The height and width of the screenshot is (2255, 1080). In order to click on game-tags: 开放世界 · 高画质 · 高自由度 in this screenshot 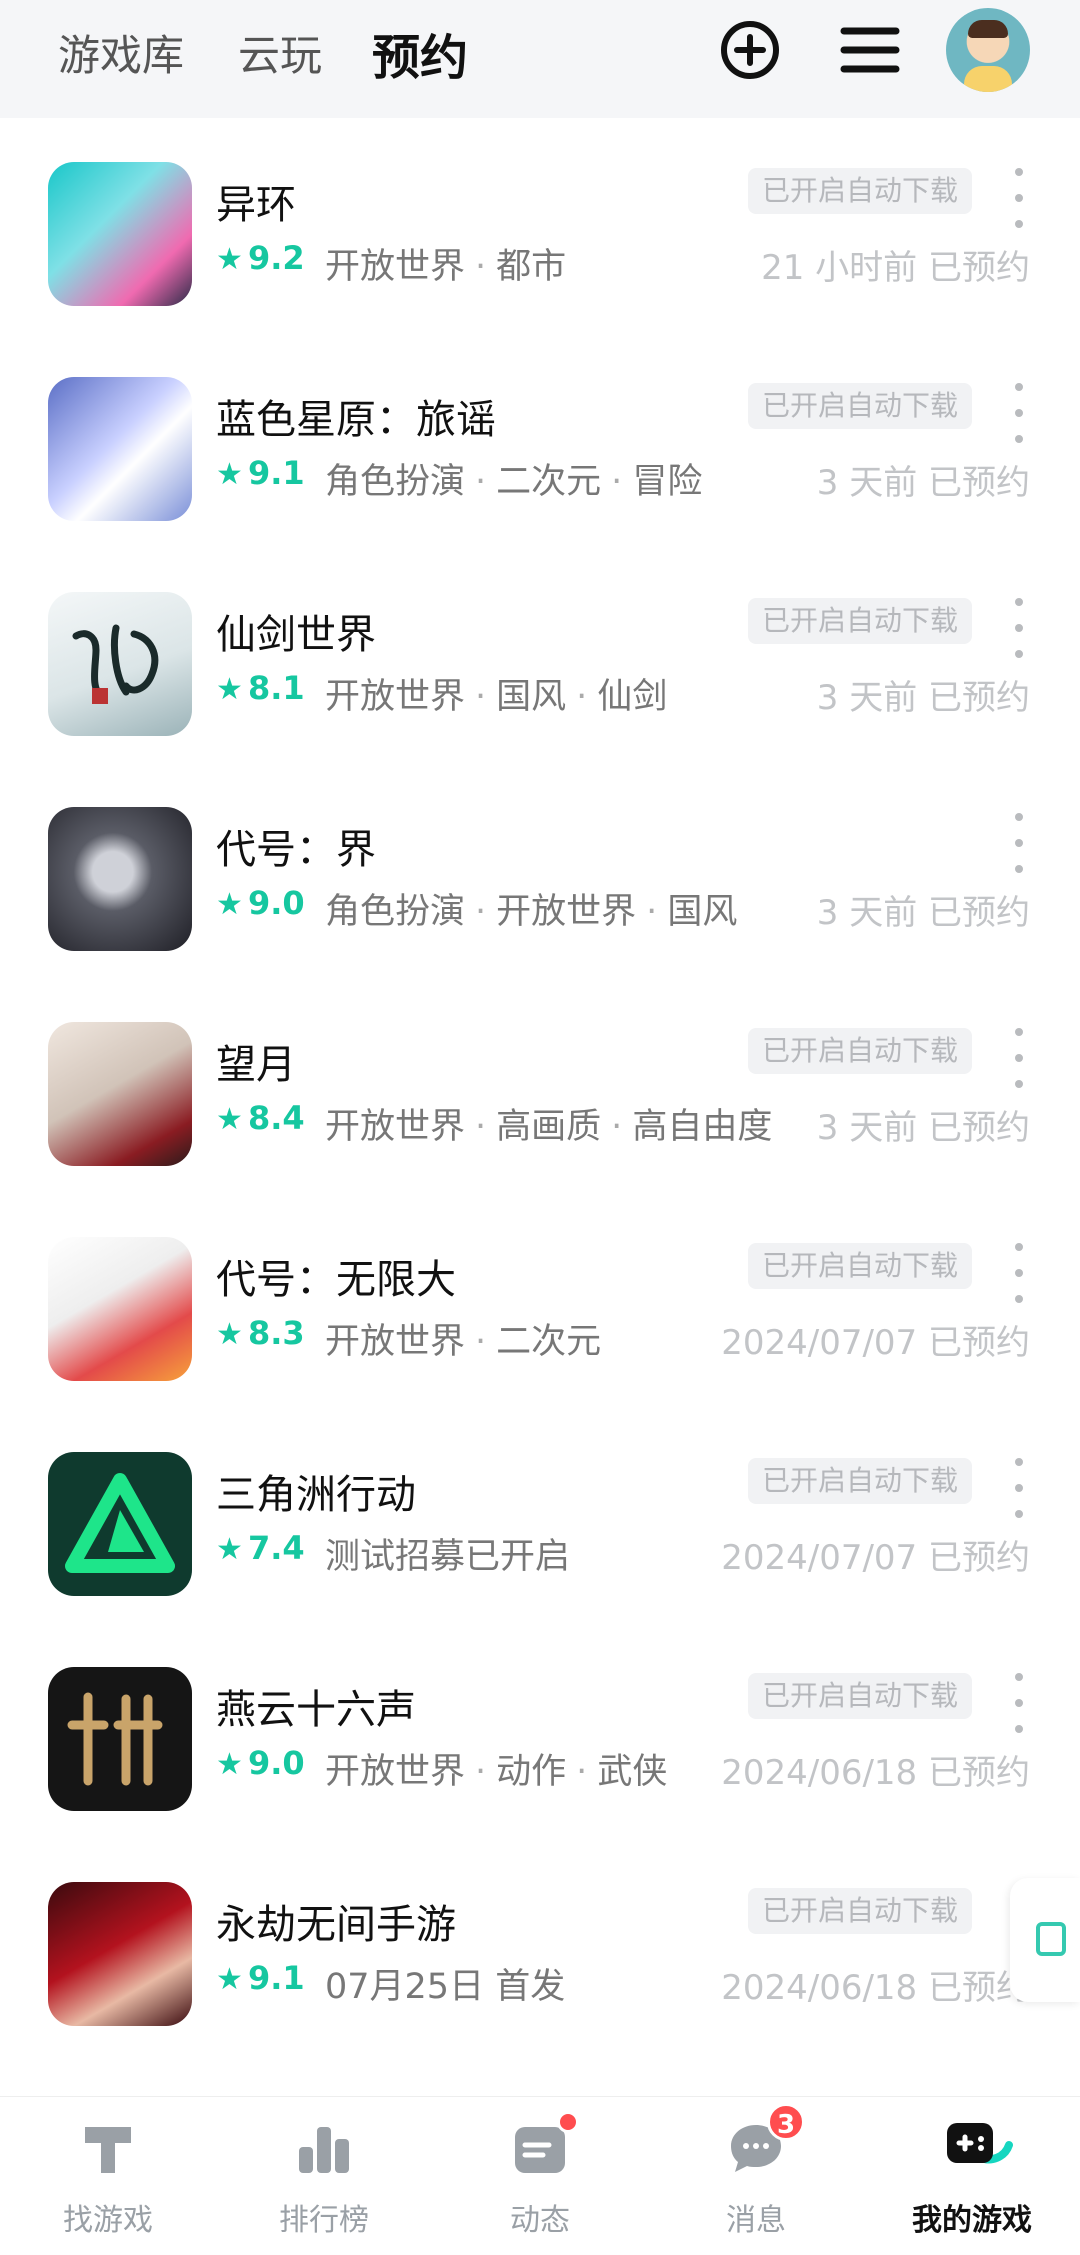, I will do `click(549, 1127)`.